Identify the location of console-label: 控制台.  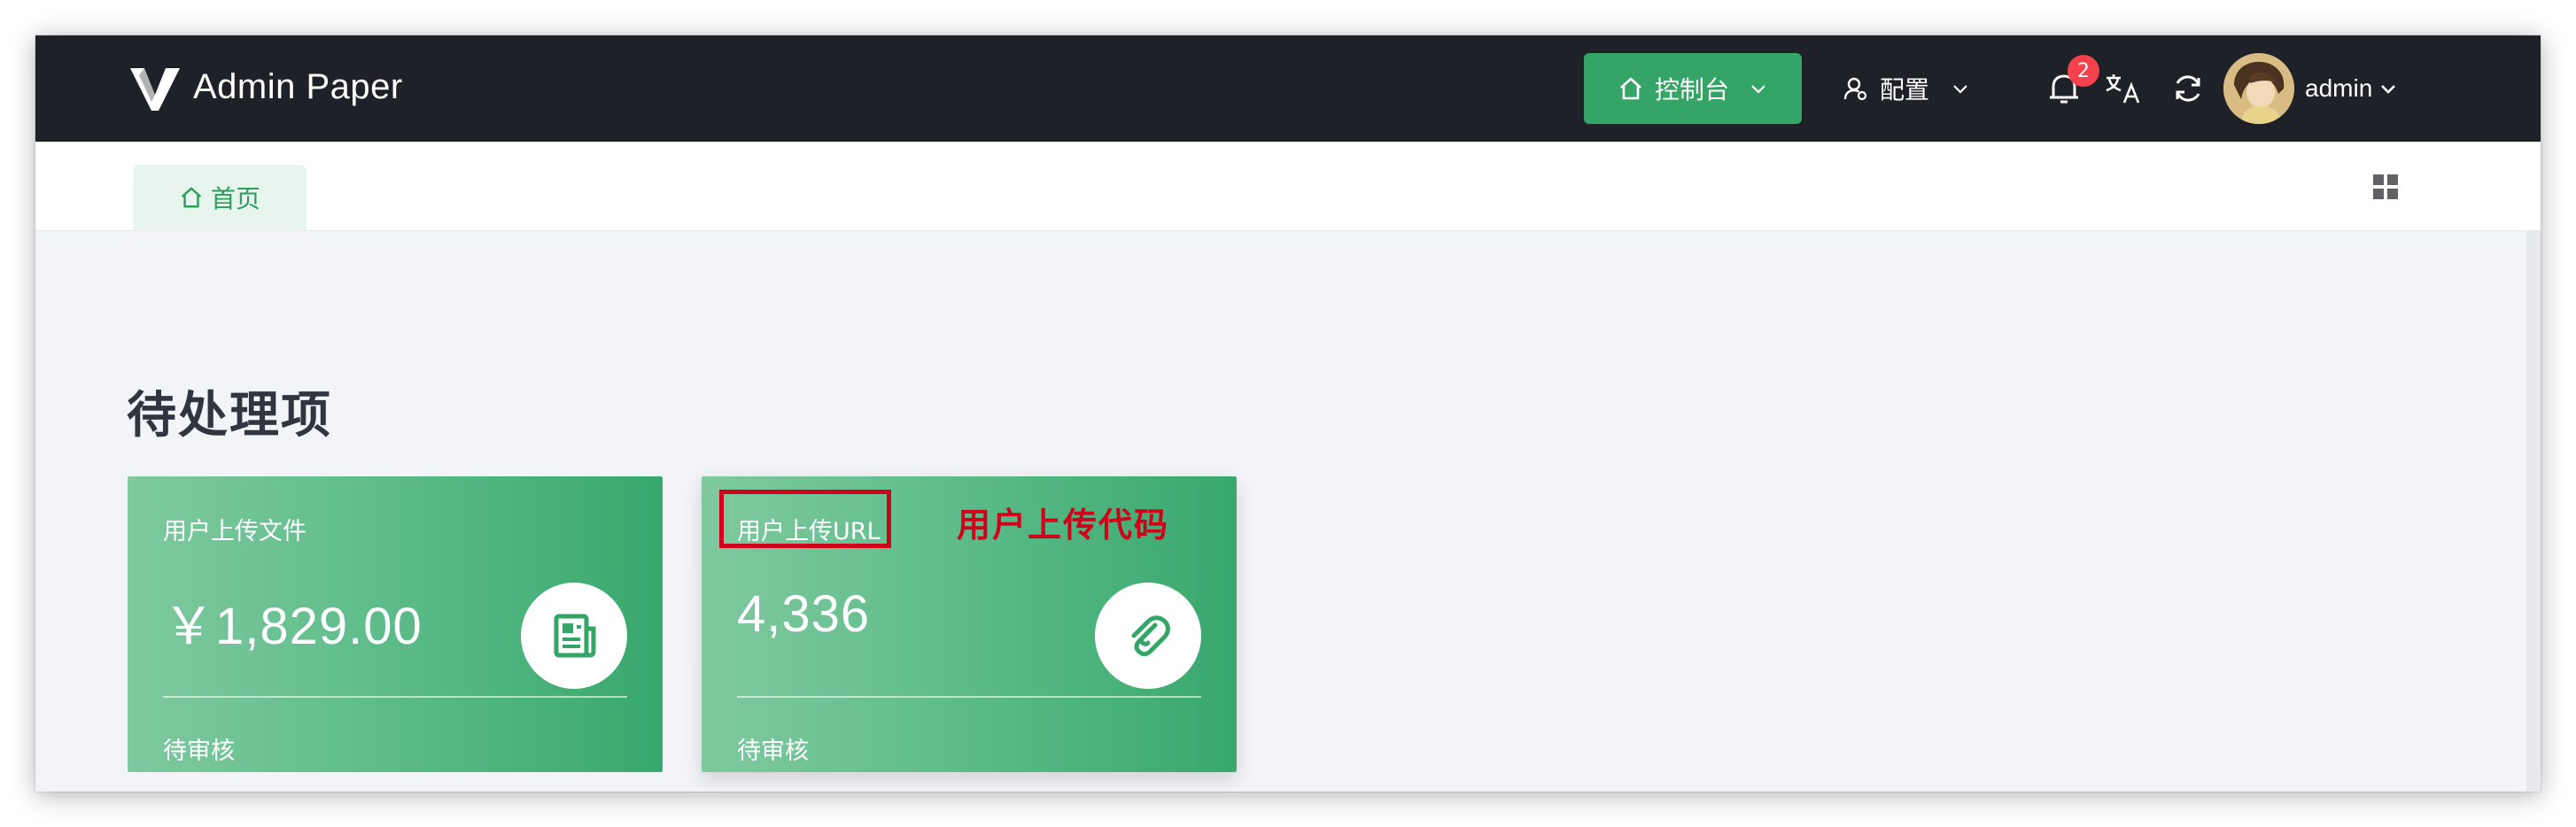
(1691, 90).